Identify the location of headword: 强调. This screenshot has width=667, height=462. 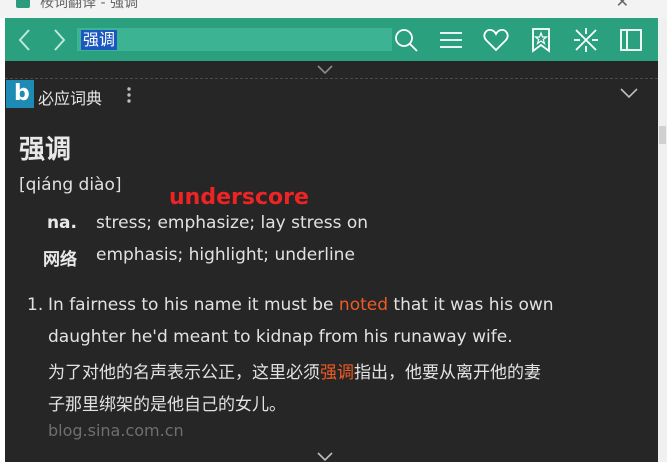
(45, 150).